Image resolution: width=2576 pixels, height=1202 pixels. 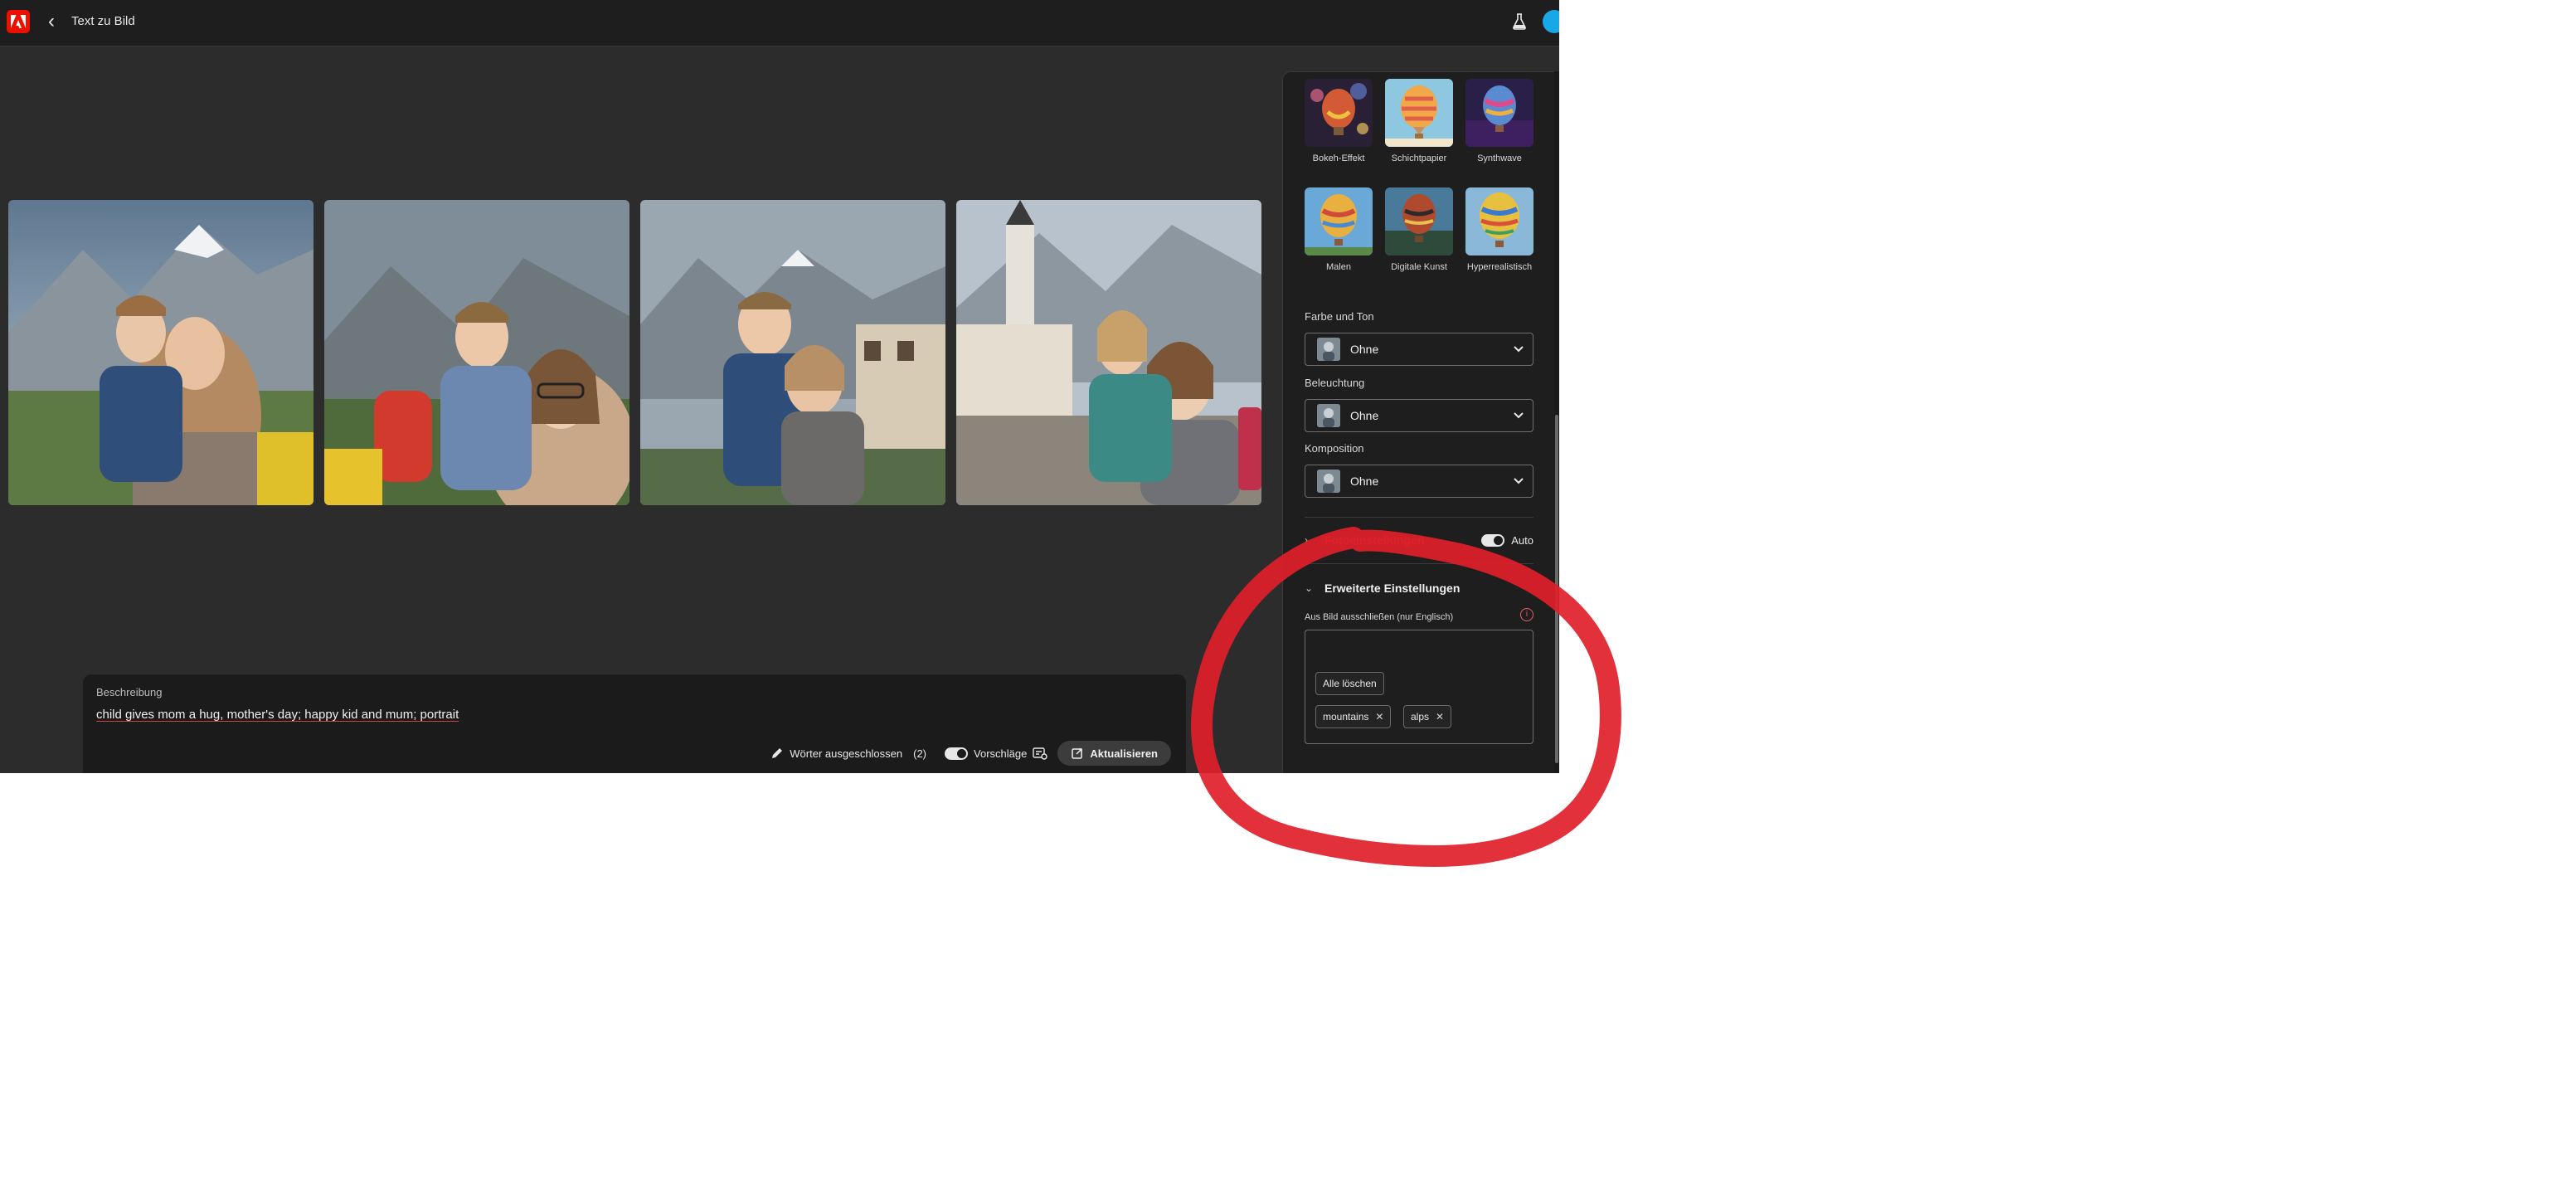 What do you see at coordinates (1419, 267) in the screenshot?
I see `style-label: Digitale Kunst` at bounding box center [1419, 267].